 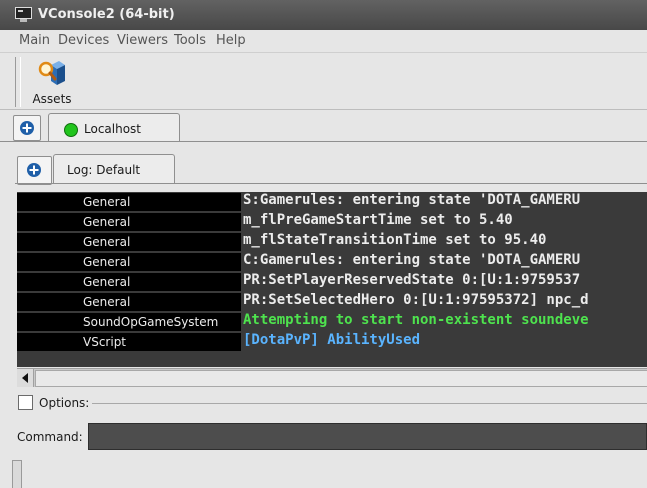 What do you see at coordinates (142, 40) in the screenshot?
I see `menu-viewers: Viewers` at bounding box center [142, 40].